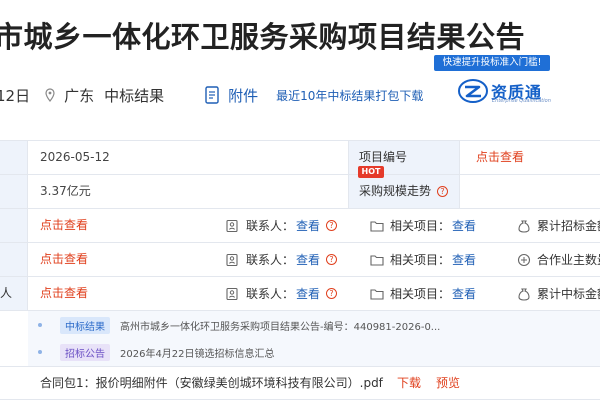  I want to click on zizhitong-logo-icon, so click(473, 91).